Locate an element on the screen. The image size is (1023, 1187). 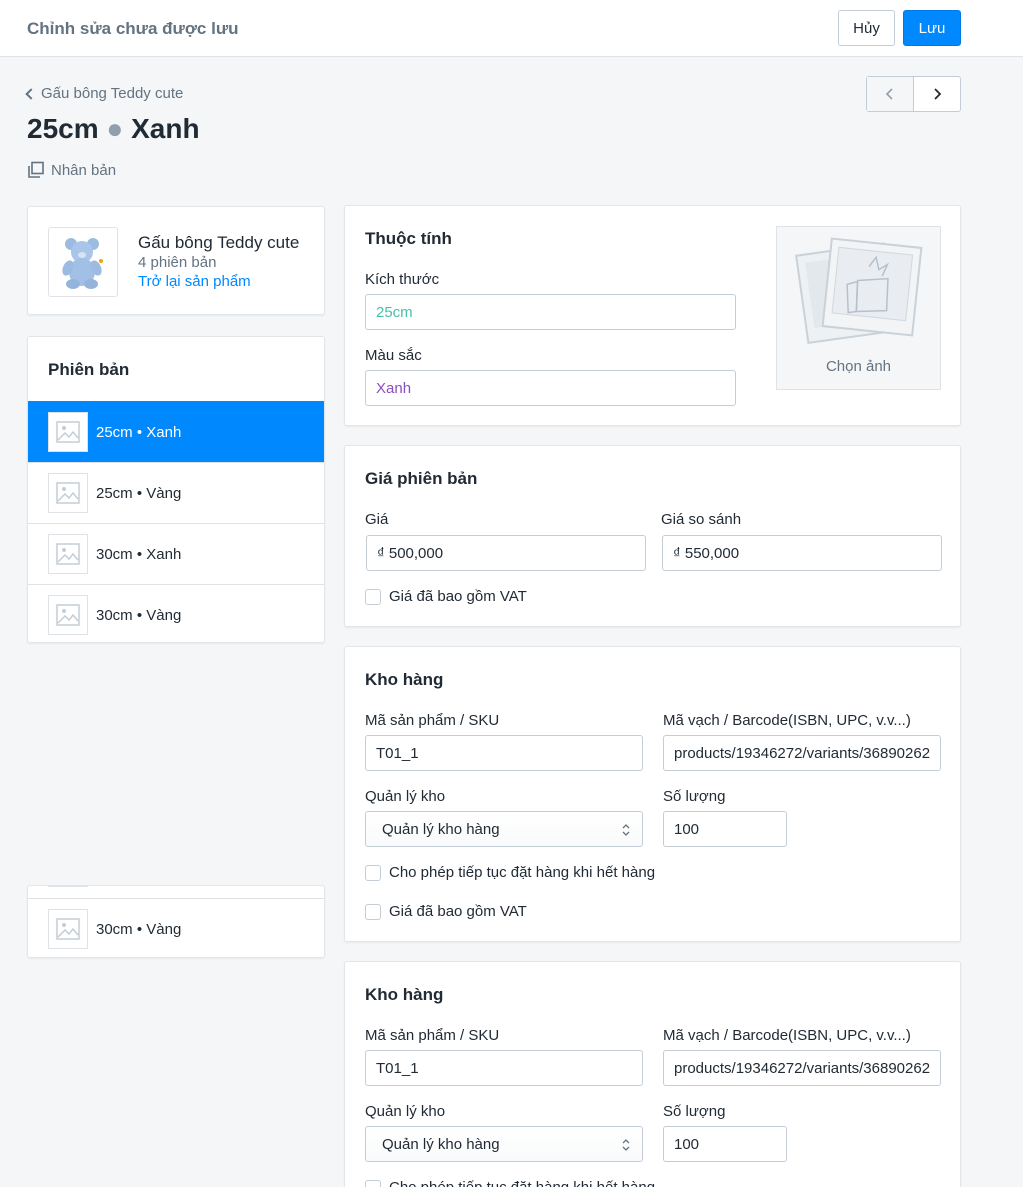
color-input: Xanh is located at coordinates (550, 388).